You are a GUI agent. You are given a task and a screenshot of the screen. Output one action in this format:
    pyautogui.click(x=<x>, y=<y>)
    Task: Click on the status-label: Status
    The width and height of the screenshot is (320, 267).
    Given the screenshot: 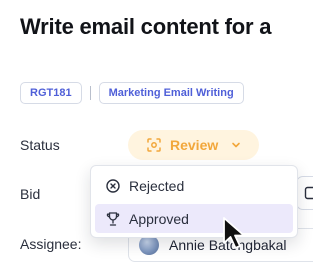 What is the action you would take?
    pyautogui.click(x=40, y=145)
    